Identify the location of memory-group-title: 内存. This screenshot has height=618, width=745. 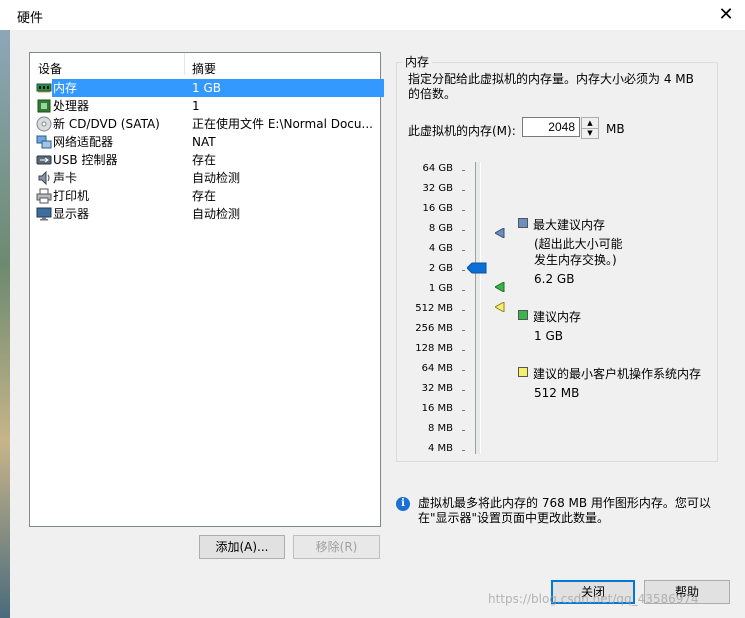
(417, 61).